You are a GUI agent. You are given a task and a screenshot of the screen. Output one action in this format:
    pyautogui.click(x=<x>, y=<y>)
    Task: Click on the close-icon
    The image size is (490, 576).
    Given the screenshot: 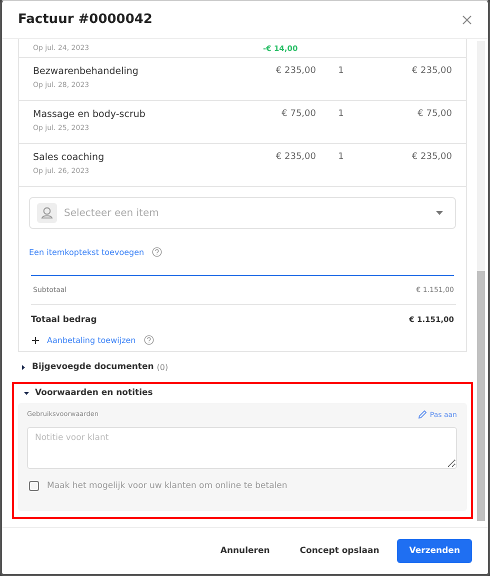 What is the action you would take?
    pyautogui.click(x=467, y=19)
    